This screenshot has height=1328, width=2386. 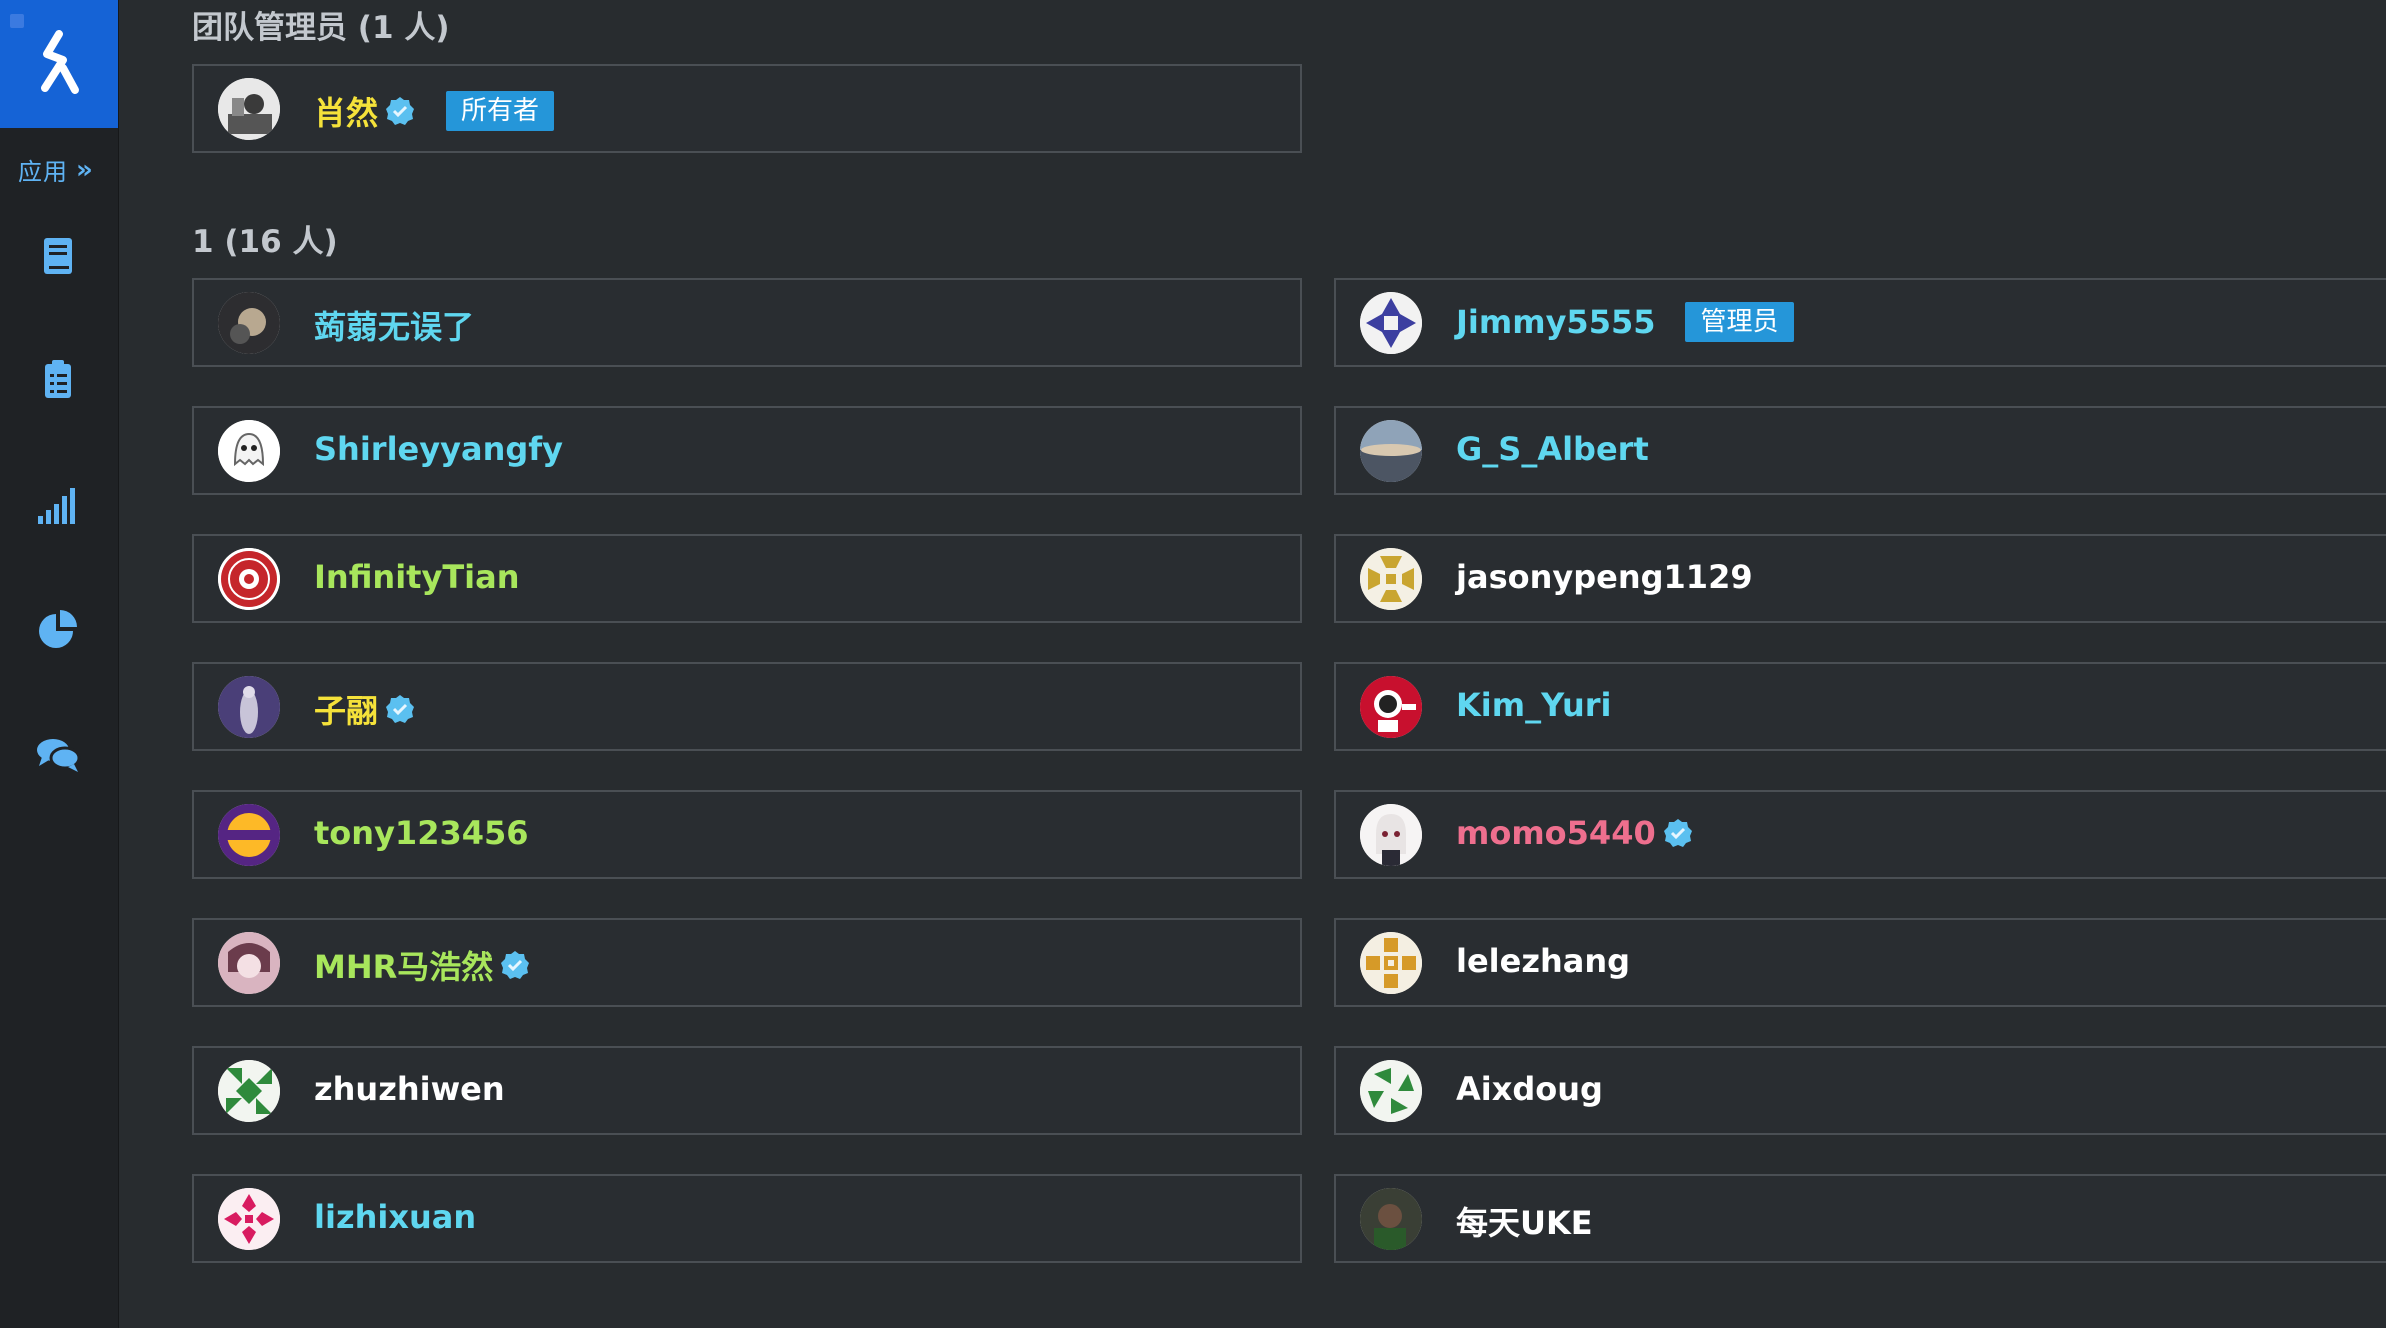 What do you see at coordinates (747, 450) in the screenshot?
I see `member-card: Shirleyyangfy` at bounding box center [747, 450].